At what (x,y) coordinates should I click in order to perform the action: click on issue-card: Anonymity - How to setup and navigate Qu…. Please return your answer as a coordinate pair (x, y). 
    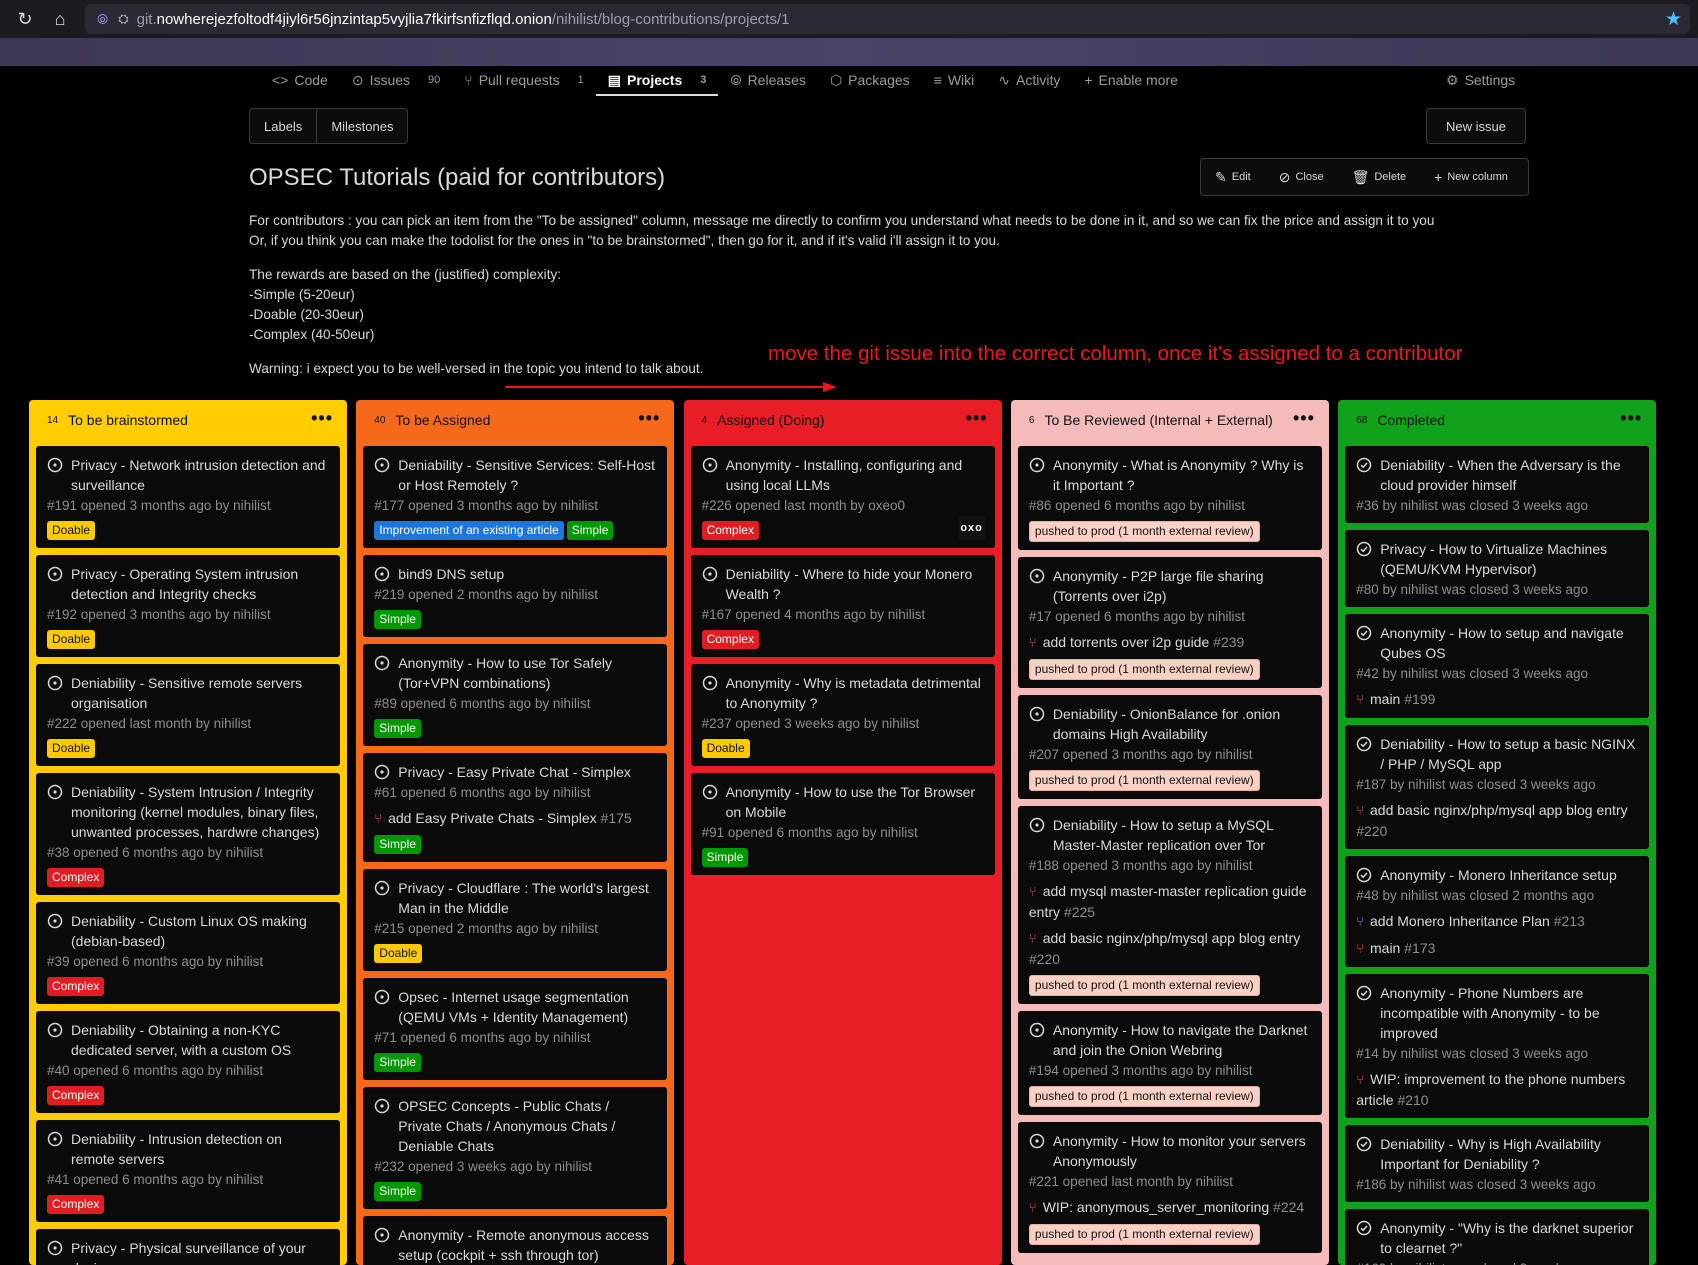
    Looking at the image, I should click on (1497, 666).